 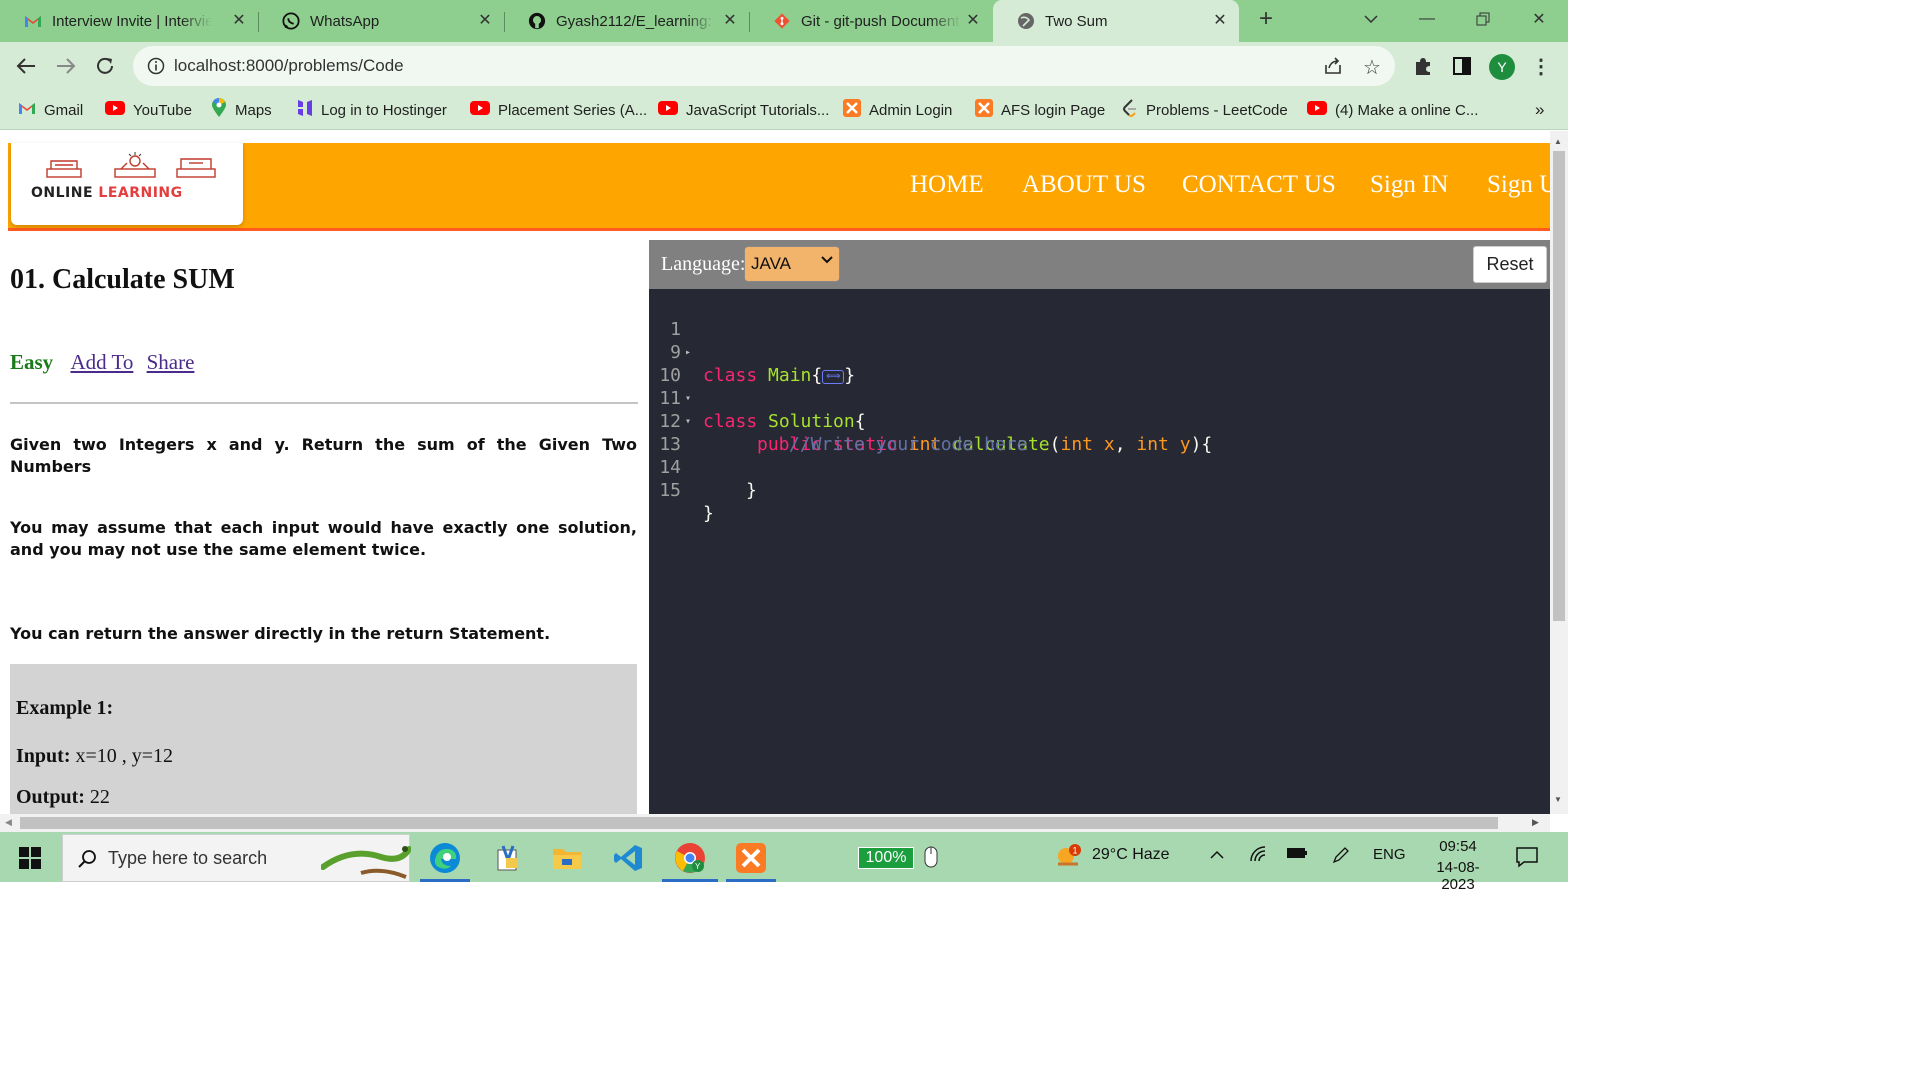 What do you see at coordinates (129, 21) in the screenshot?
I see `tab-interview-invite: Interview Invite | Interview ✕` at bounding box center [129, 21].